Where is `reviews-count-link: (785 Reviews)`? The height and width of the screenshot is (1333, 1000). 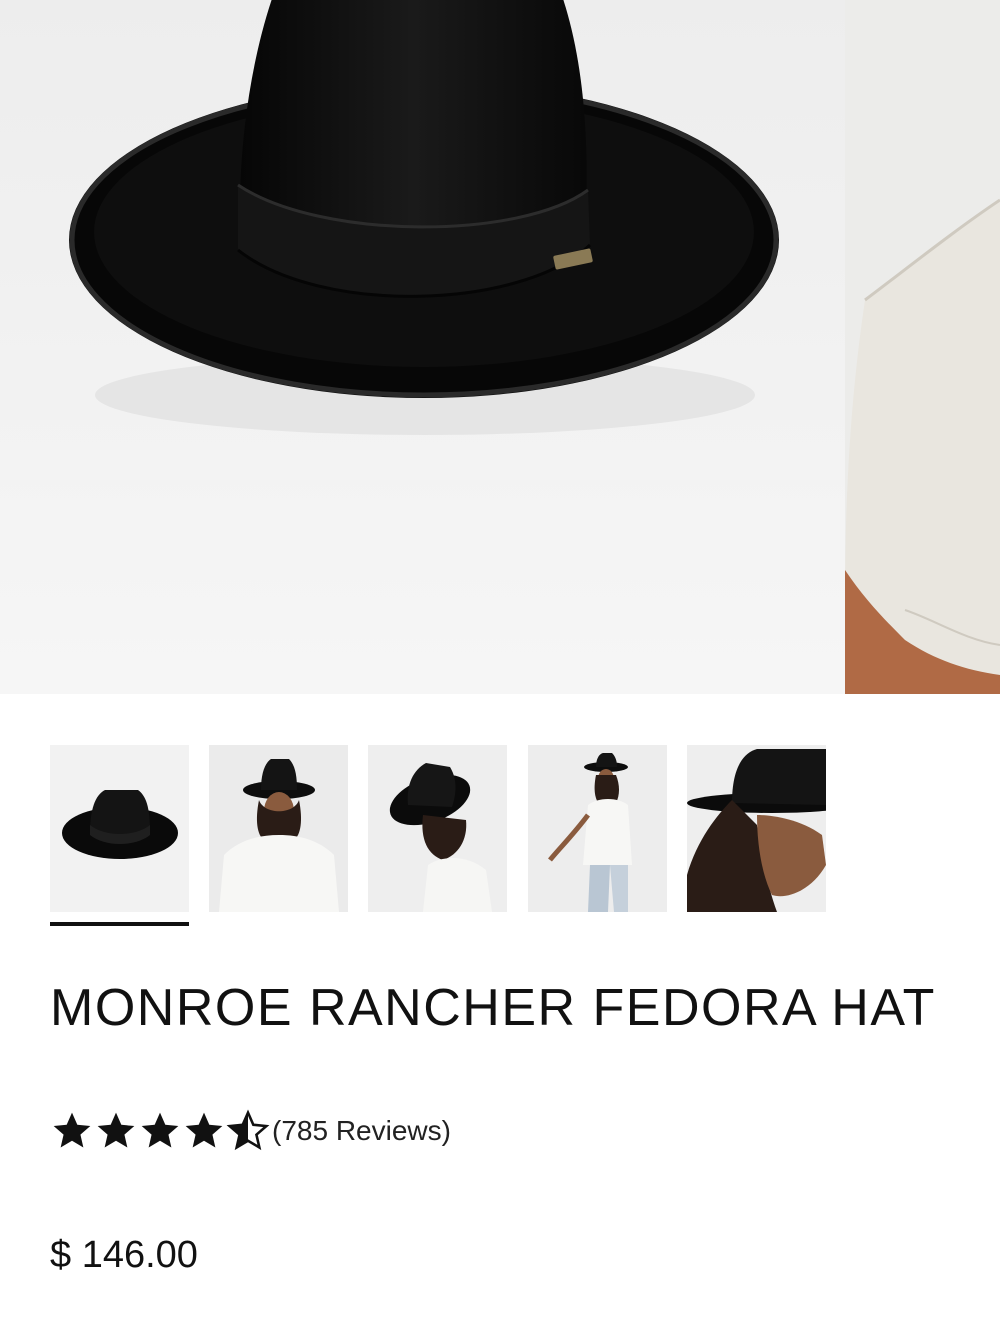
reviews-count-link: (785 Reviews) is located at coordinates (361, 1131).